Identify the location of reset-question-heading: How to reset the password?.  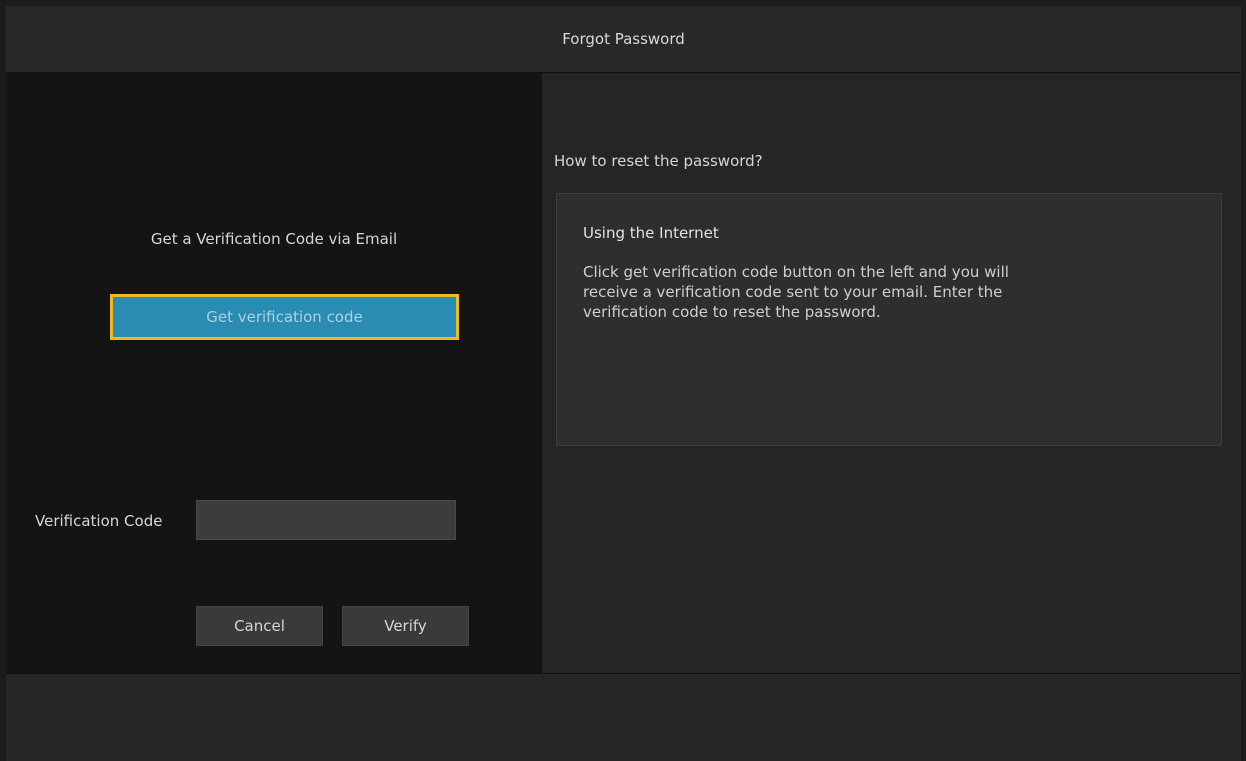
(658, 161).